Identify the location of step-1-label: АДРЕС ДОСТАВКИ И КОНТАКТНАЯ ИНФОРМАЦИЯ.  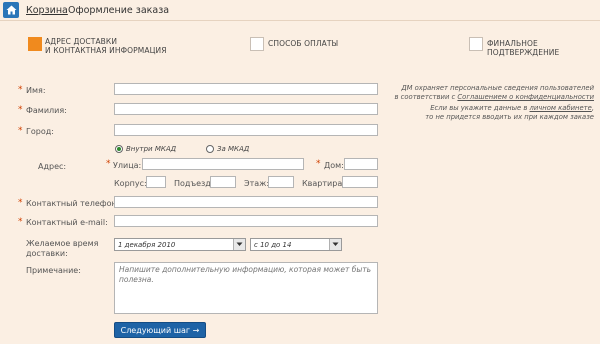
(106, 46).